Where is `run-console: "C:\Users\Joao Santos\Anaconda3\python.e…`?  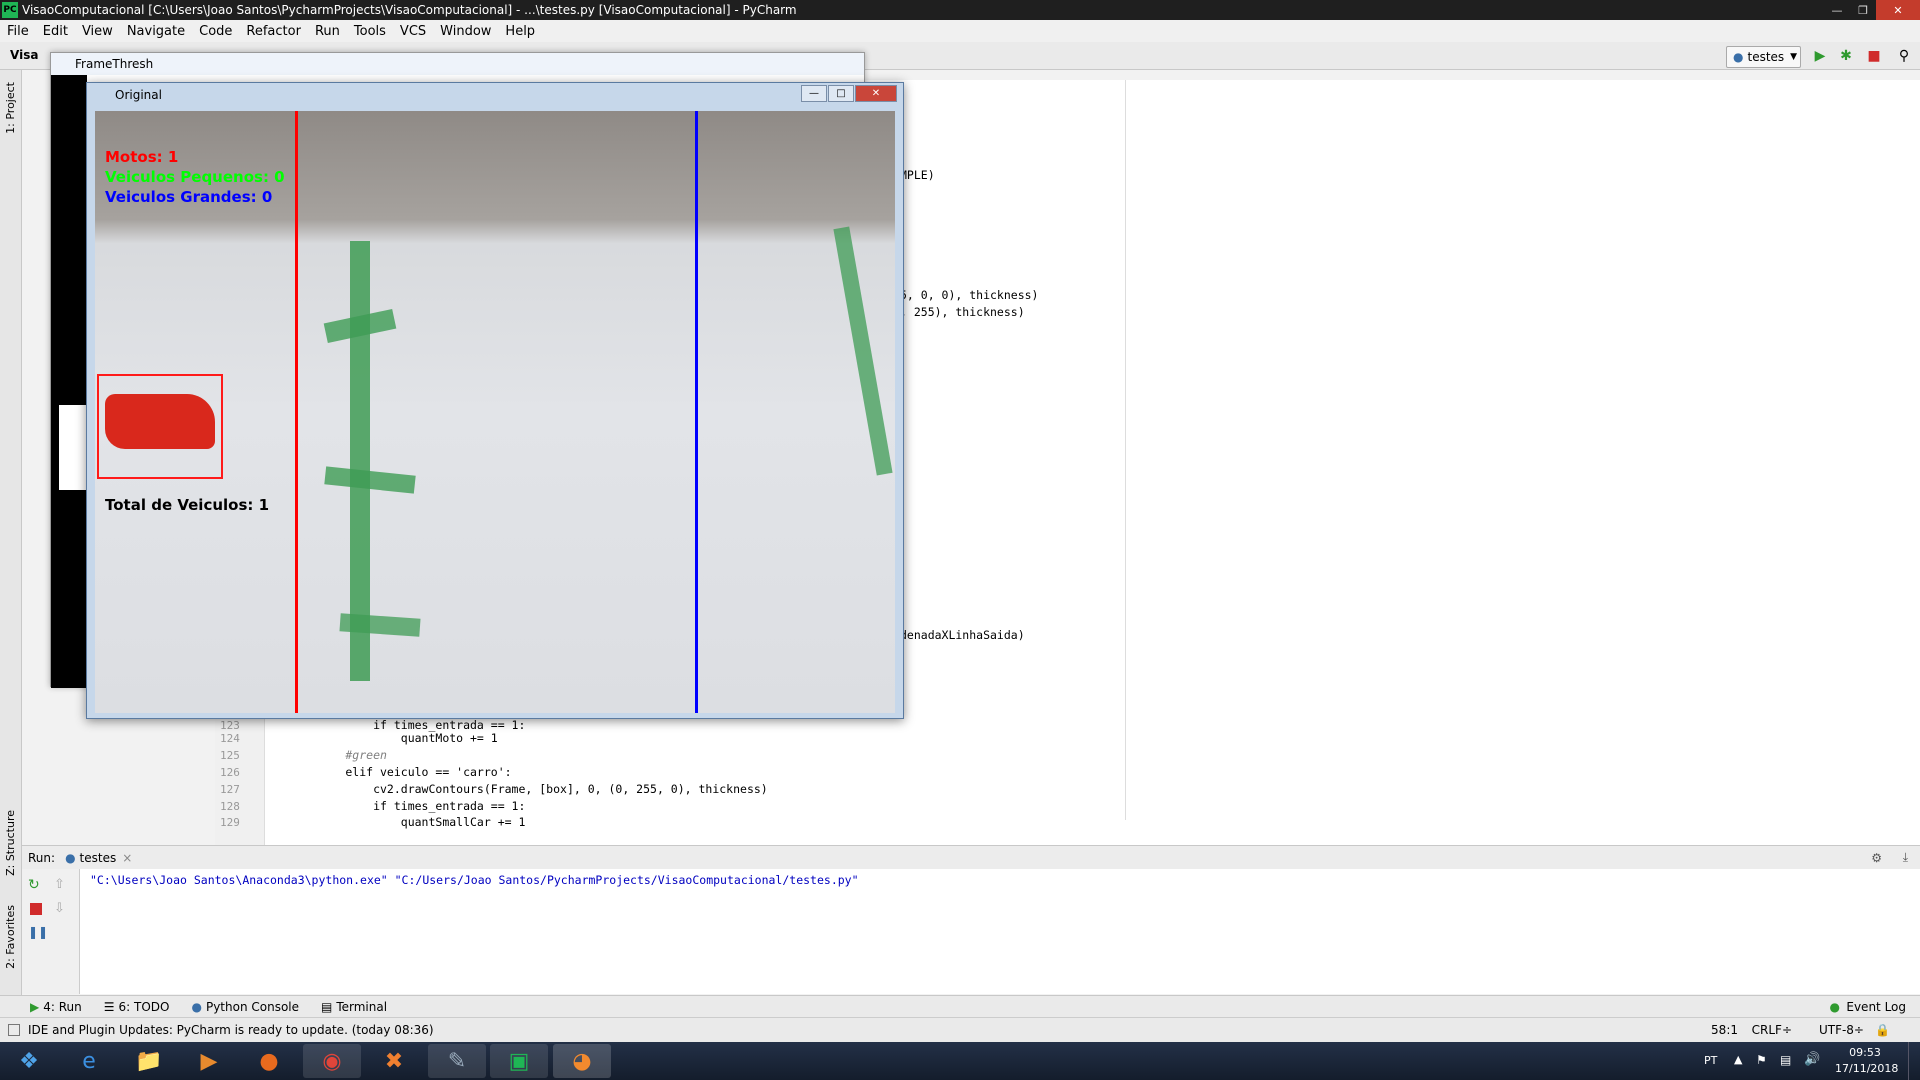
run-console: "C:\Users\Joao Santos\Anaconda3\python.e… is located at coordinates (1000, 931).